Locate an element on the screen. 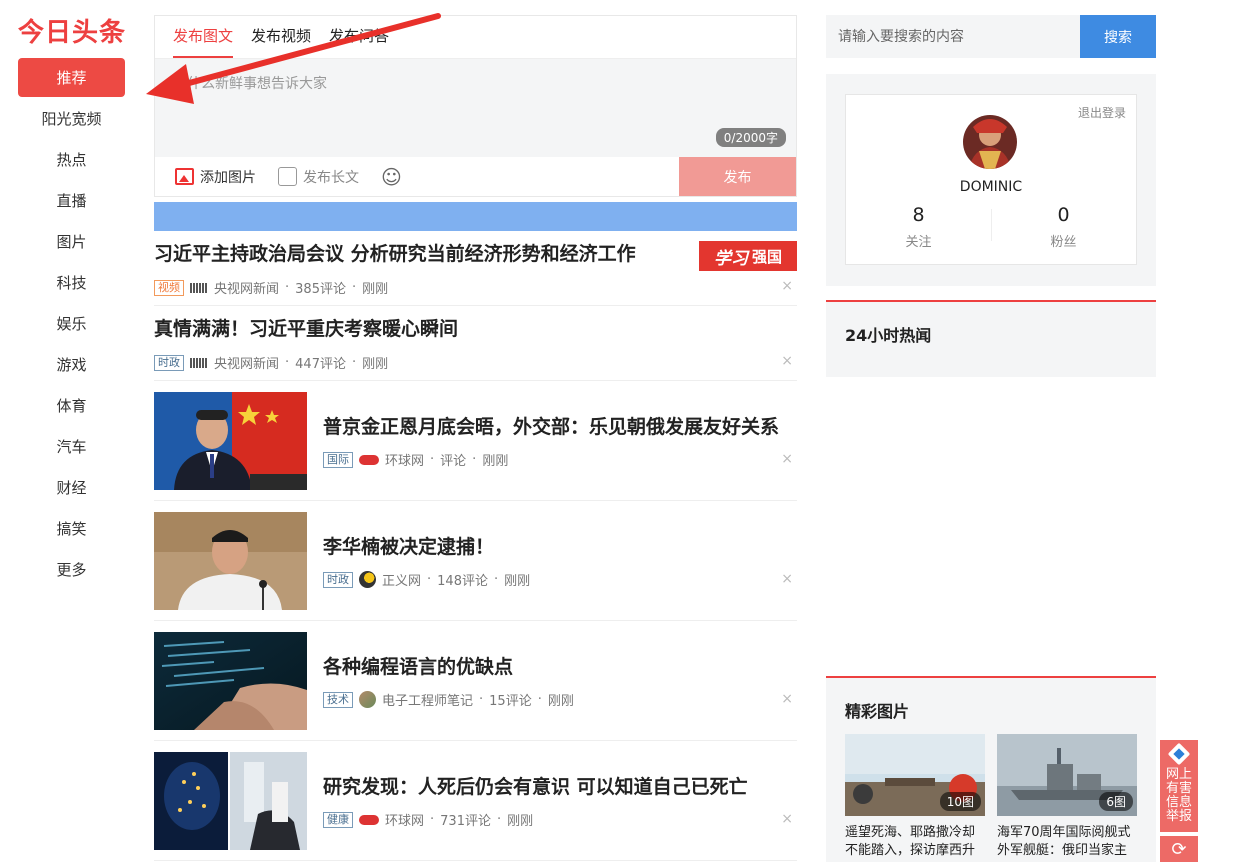  refresh-icon: ⟳ is located at coordinates (1179, 849).